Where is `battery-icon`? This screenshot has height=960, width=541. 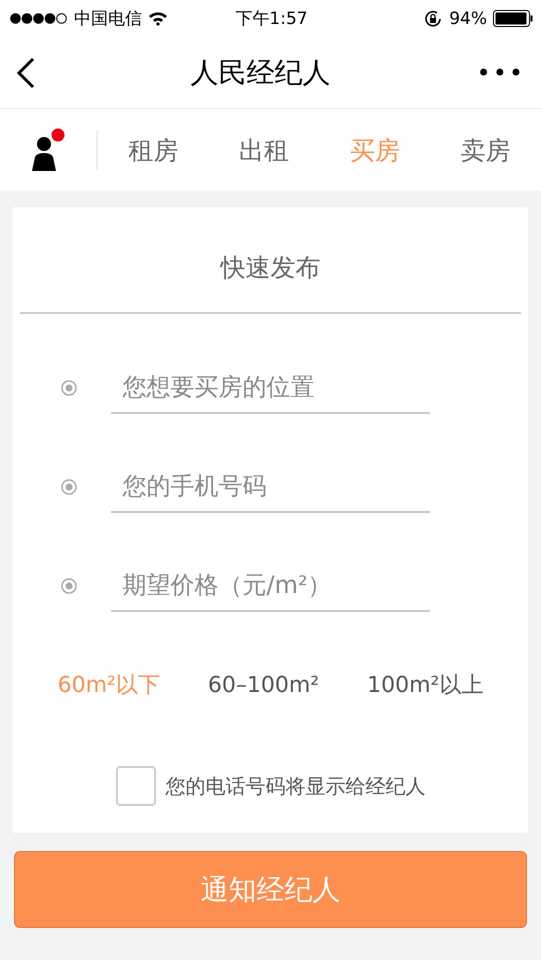 battery-icon is located at coordinates (513, 18).